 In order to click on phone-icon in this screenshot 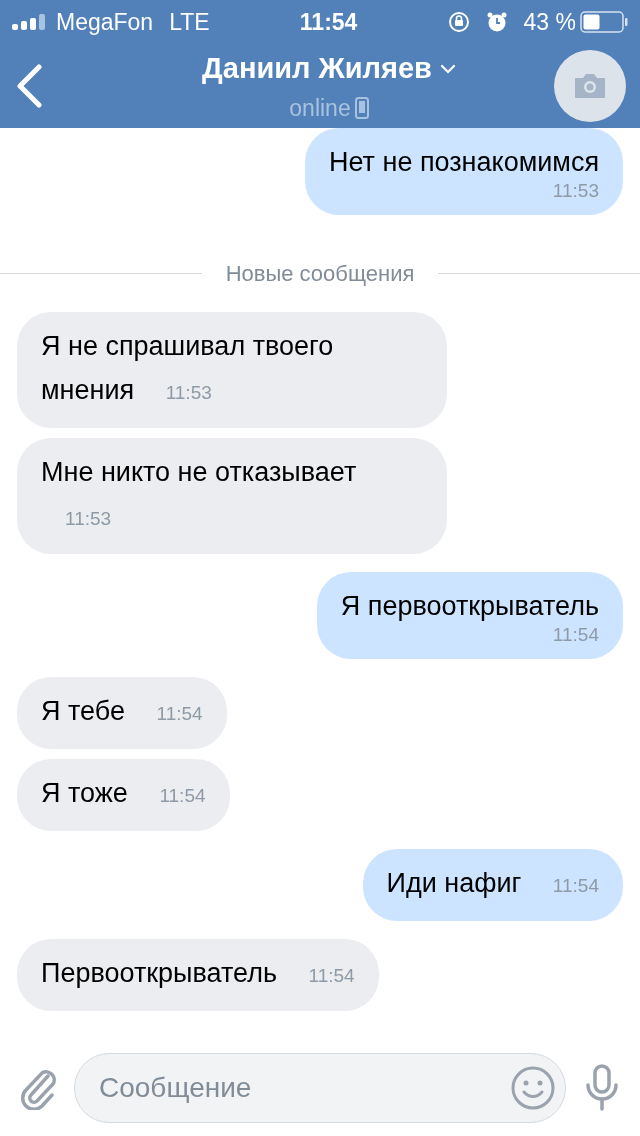, I will do `click(361, 107)`.